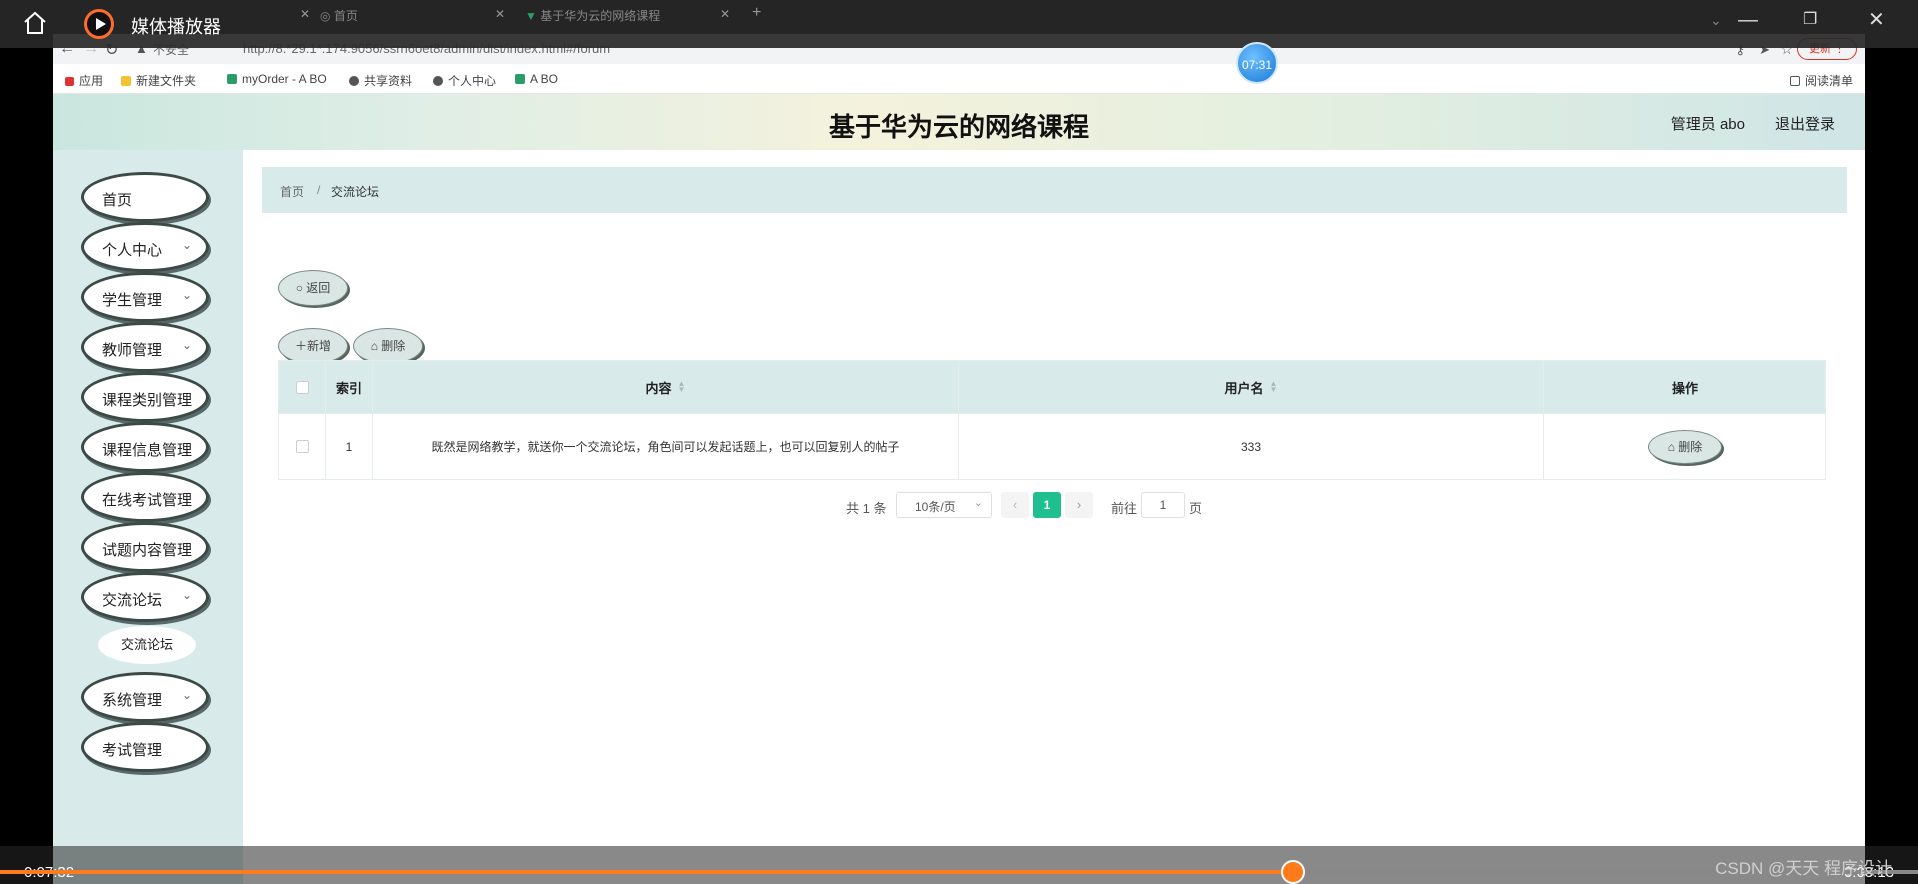 This screenshot has width=1918, height=884. Describe the element at coordinates (166, 81) in the screenshot. I see `bookmark-label: 新建文件夹` at that location.